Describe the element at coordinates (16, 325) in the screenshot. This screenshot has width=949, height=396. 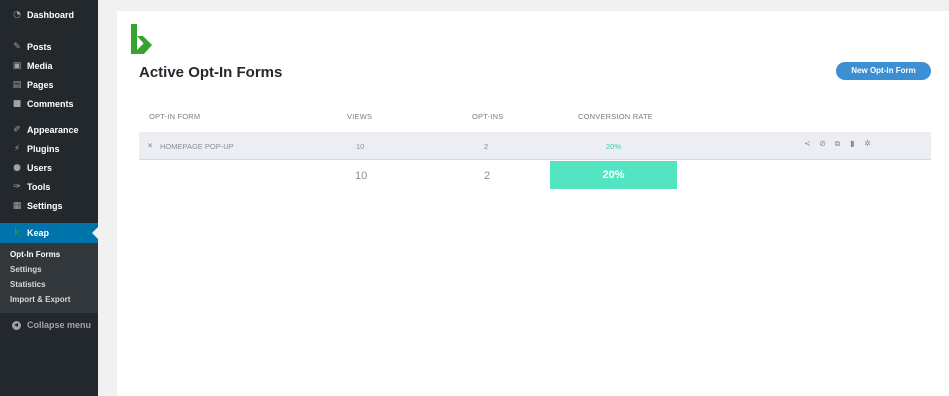
I see `collapse-icon` at that location.